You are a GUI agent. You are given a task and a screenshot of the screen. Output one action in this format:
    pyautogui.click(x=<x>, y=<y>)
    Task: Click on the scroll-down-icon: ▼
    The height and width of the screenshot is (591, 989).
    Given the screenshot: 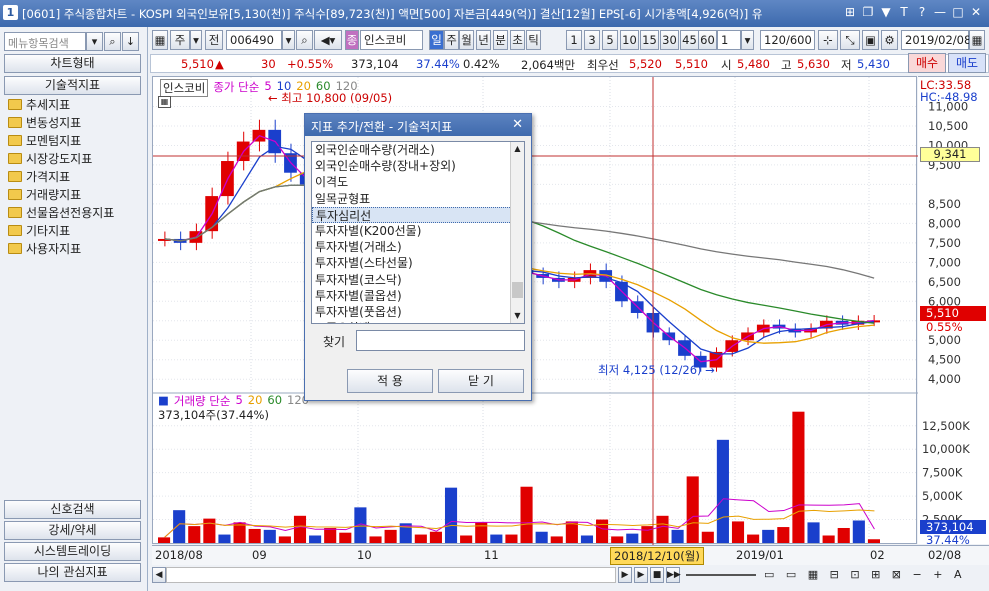 What is the action you would take?
    pyautogui.click(x=517, y=316)
    